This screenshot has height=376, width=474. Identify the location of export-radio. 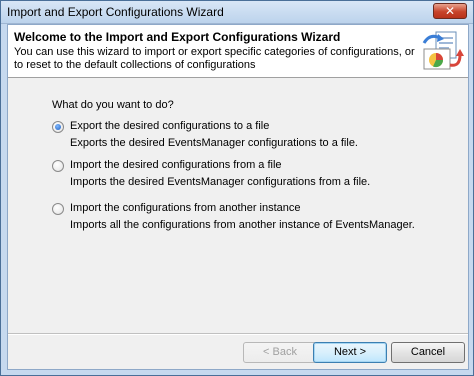
(58, 127).